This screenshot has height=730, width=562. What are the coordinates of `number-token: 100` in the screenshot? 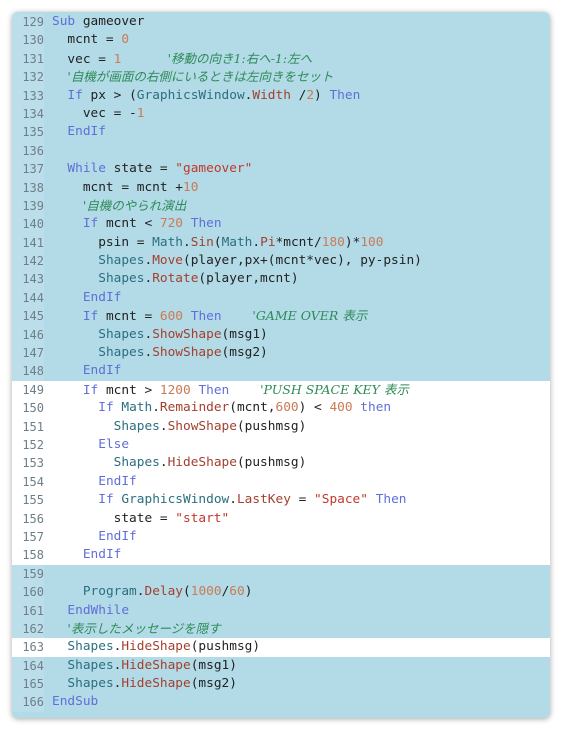 It's located at (372, 242).